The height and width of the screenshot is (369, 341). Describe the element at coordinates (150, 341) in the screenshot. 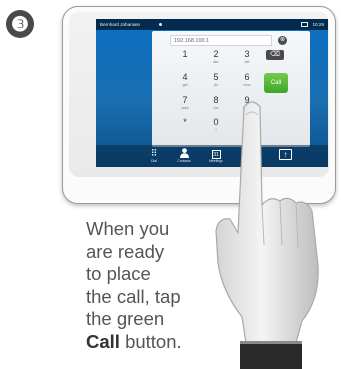

I see `instruction-suffix: button.` at that location.